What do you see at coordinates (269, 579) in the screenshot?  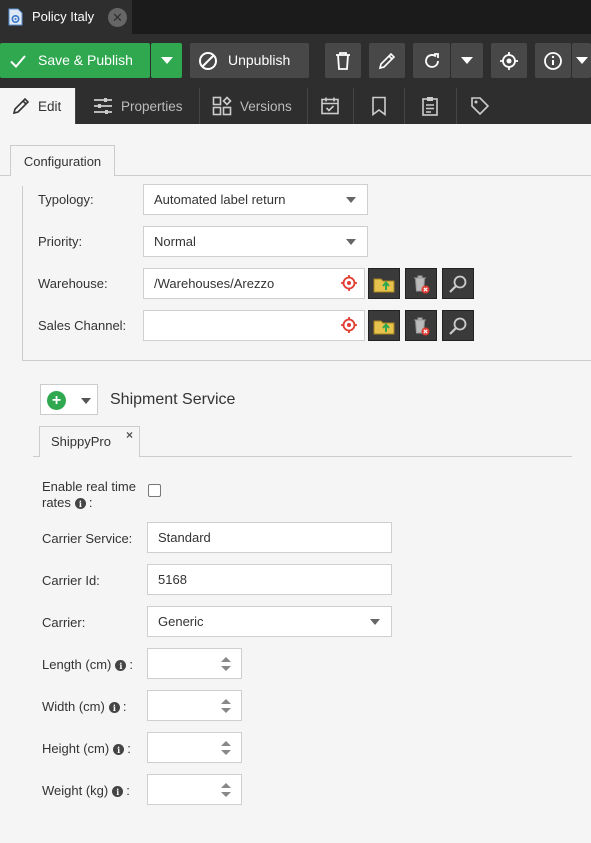 I see `carrier-id-input: 5168` at bounding box center [269, 579].